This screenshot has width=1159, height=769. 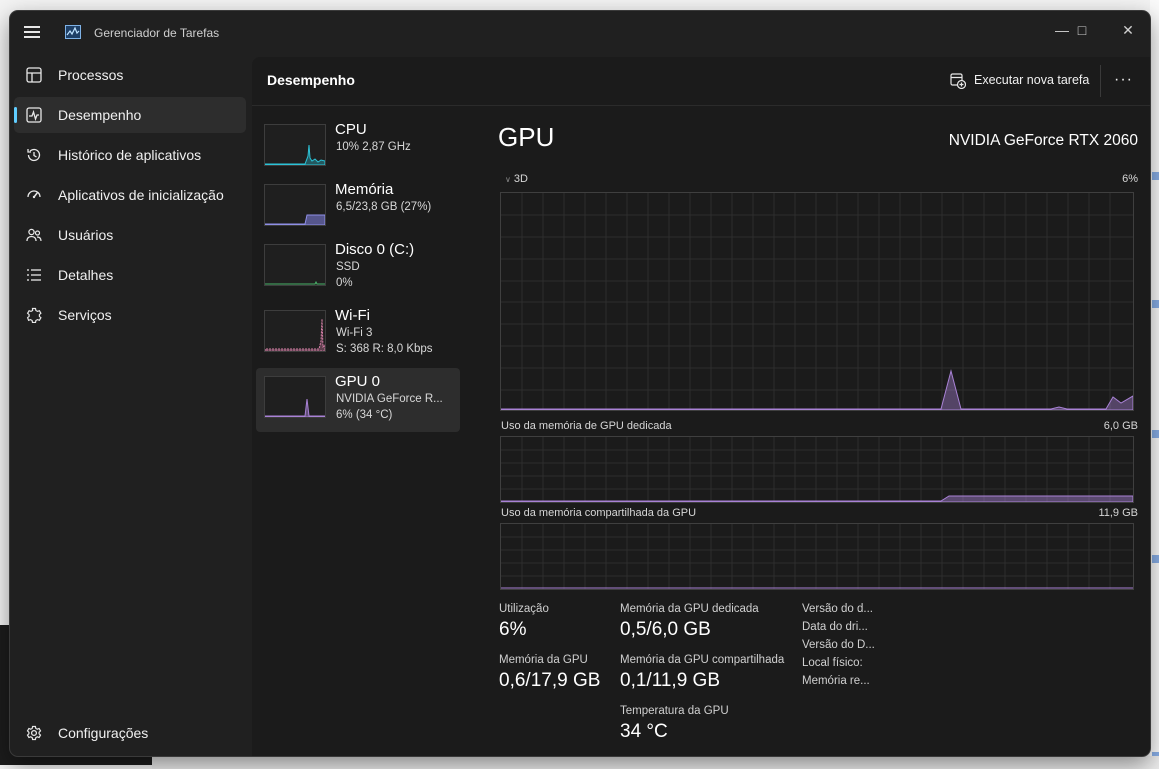 I want to click on gpu-memory-label: Memória da GPU, so click(x=543, y=660).